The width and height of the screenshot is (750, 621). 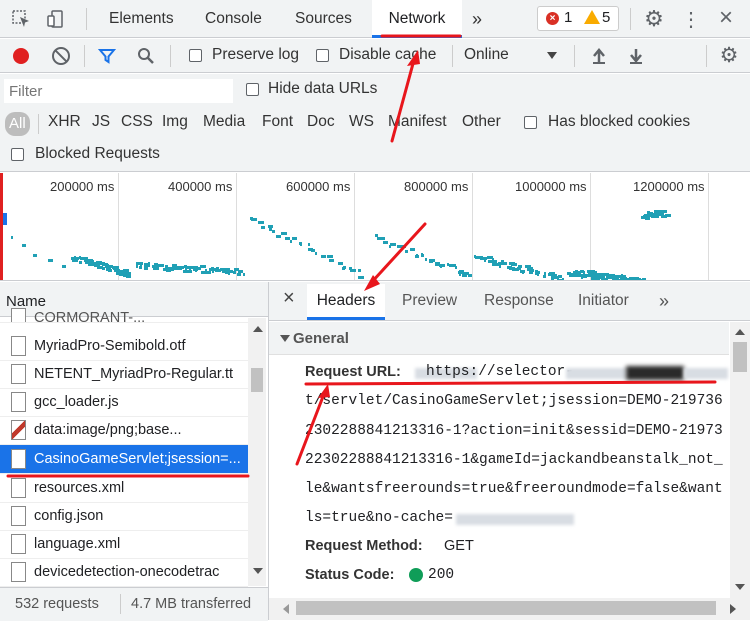 I want to click on transferred-size: 4.7 MB transferred, so click(x=191, y=604).